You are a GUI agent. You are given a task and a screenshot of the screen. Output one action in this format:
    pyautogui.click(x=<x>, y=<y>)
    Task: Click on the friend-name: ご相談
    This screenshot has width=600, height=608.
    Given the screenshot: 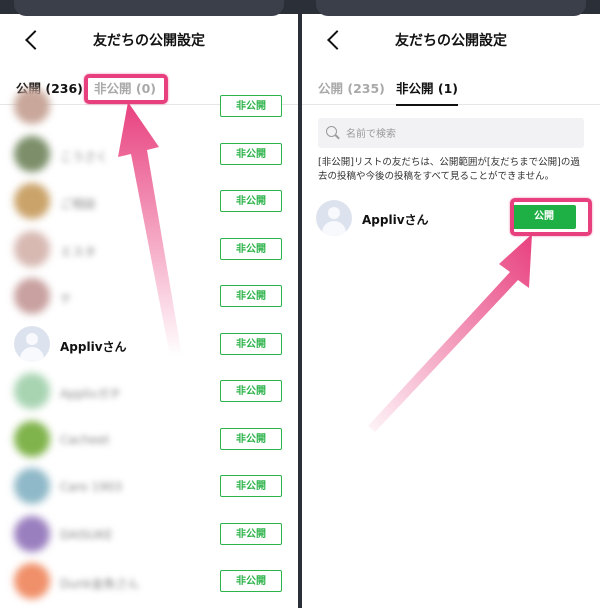 What is the action you would take?
    pyautogui.click(x=78, y=204)
    